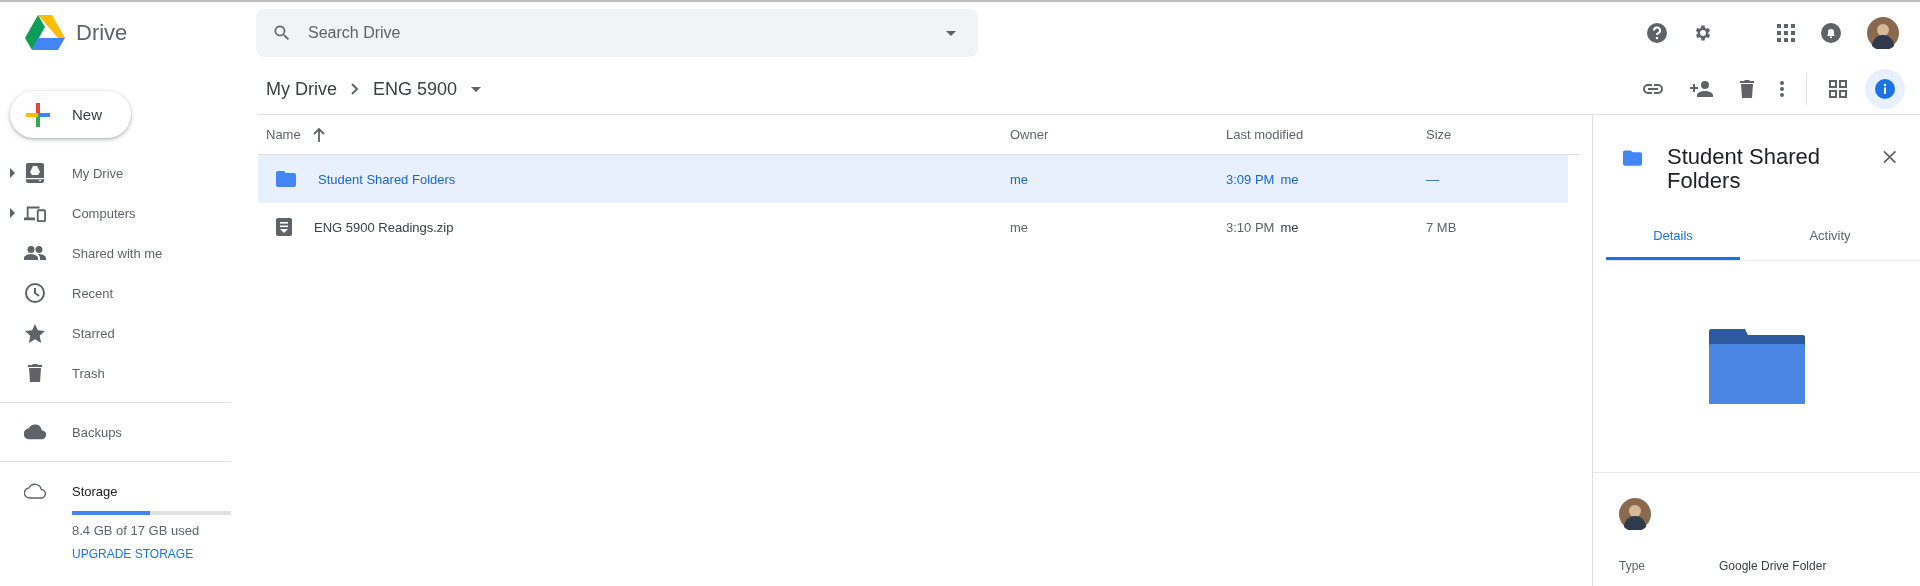 Image resolution: width=1920 pixels, height=586 pixels. What do you see at coordinates (70, 114) in the screenshot?
I see `new-button: New` at bounding box center [70, 114].